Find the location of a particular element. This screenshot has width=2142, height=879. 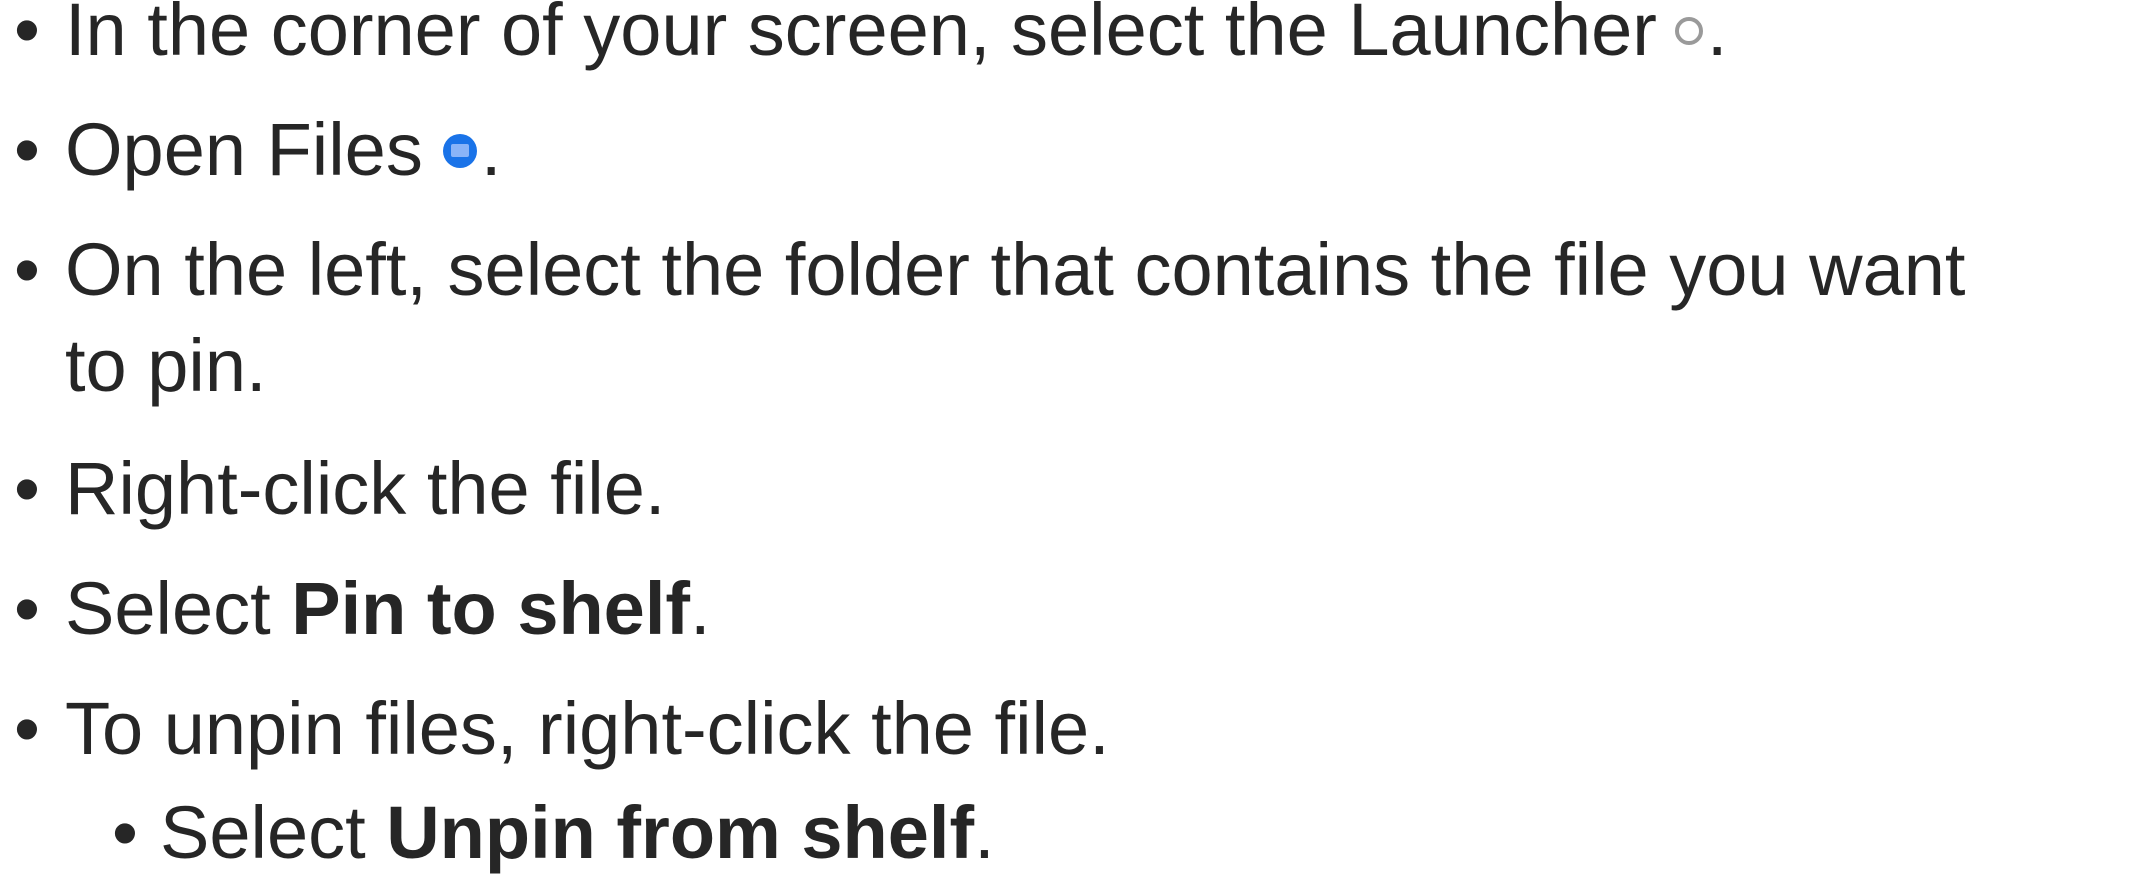

step-text: To unpin files, right-click the file. is located at coordinates (587, 728).